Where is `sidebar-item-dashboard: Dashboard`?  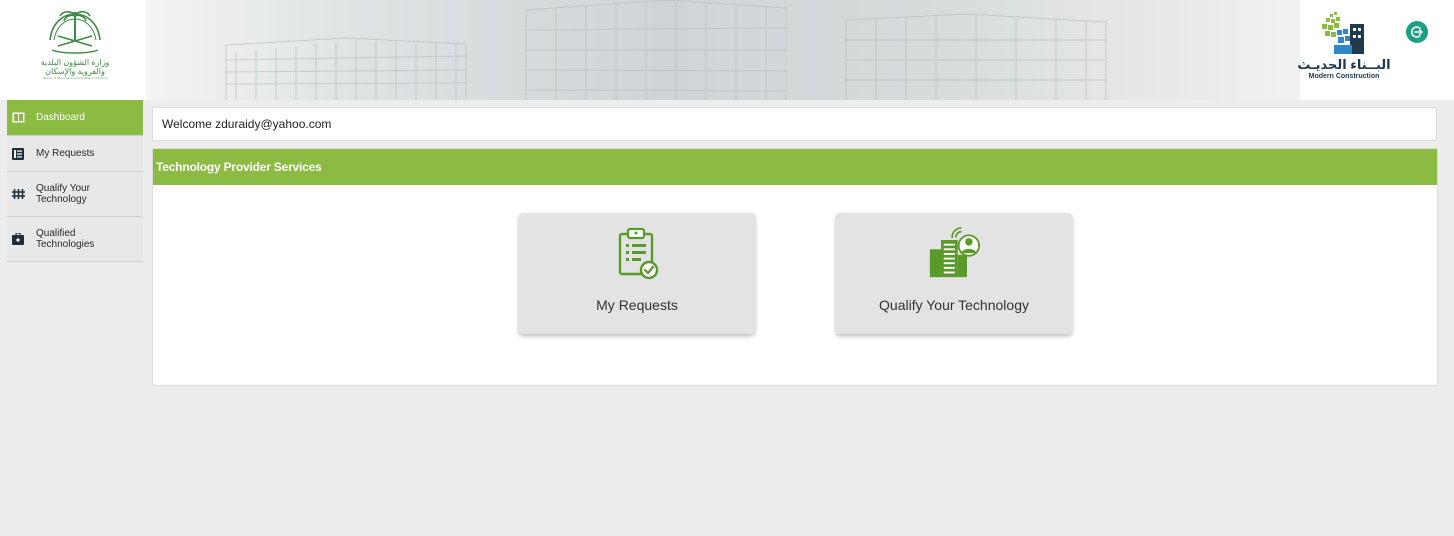
sidebar-item-dashboard: Dashboard is located at coordinates (75, 118).